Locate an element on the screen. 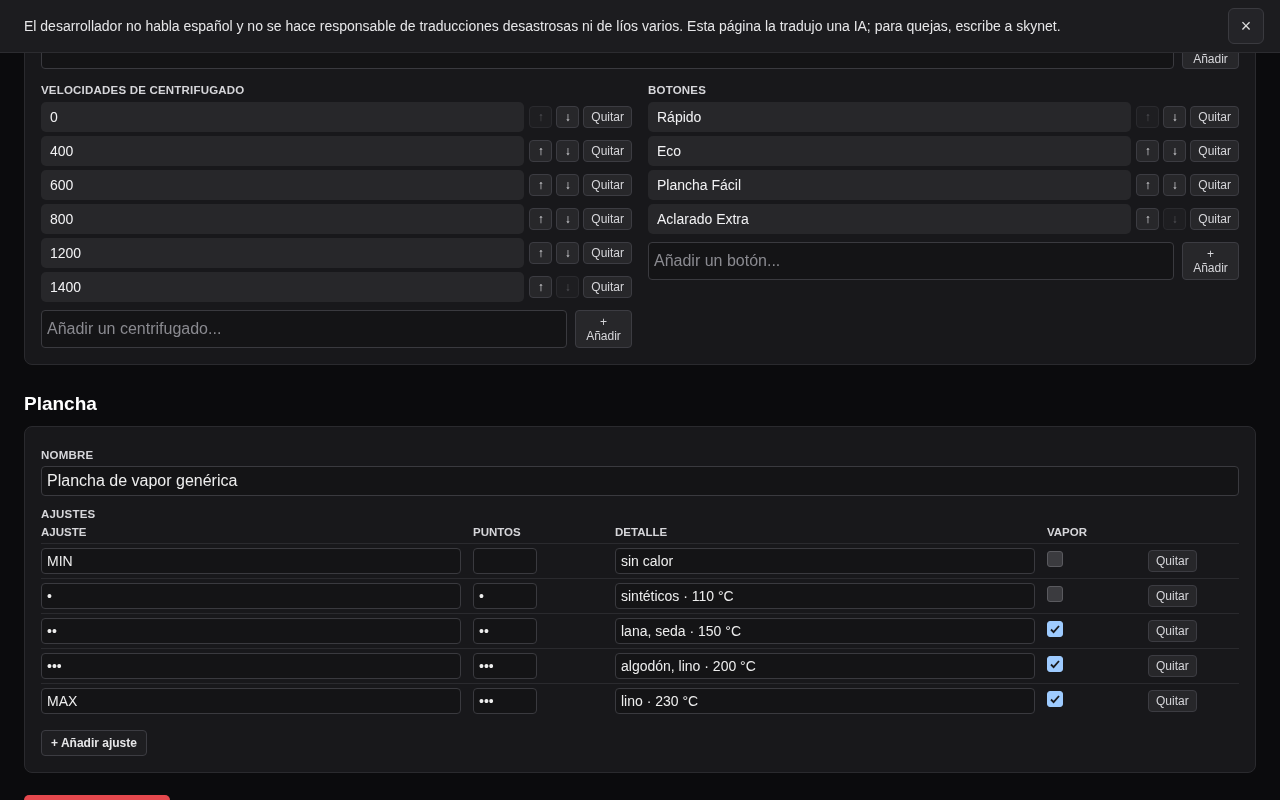 The height and width of the screenshot is (800, 1280). list-item-field: 800 is located at coordinates (283, 219).